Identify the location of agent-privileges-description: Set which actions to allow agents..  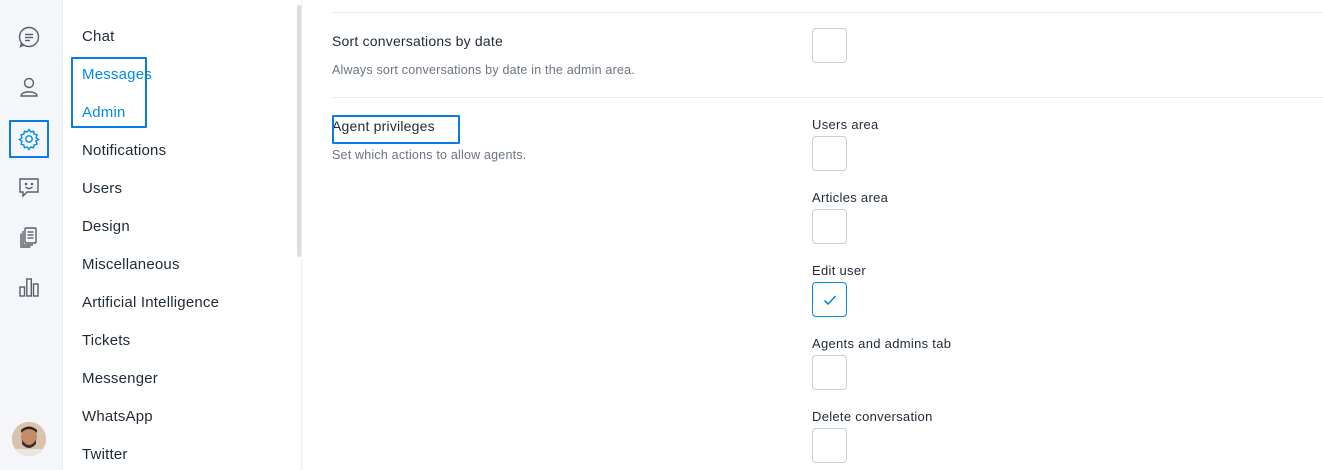
(429, 155).